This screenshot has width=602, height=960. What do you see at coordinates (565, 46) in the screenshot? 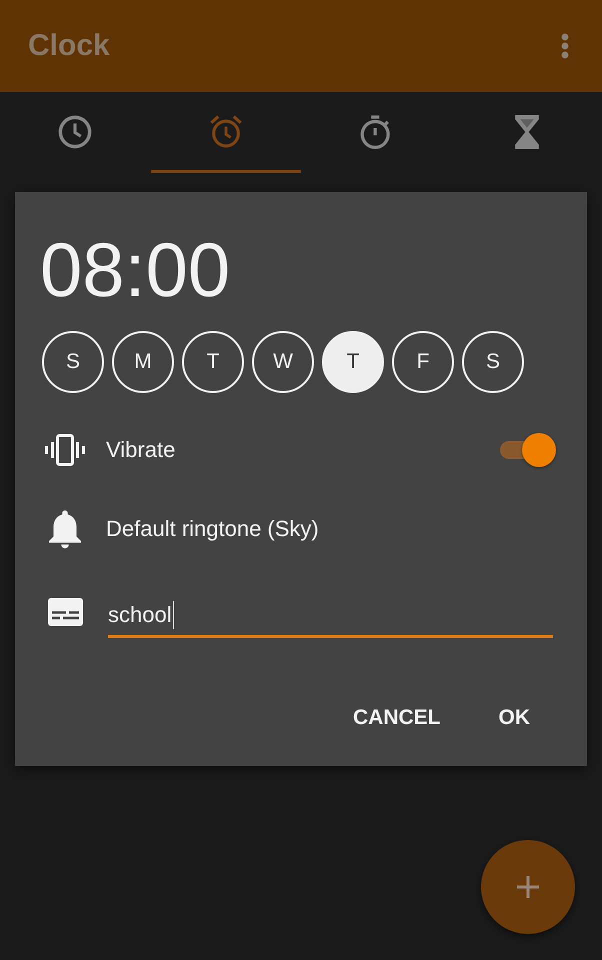
I see `more-options-icon` at bounding box center [565, 46].